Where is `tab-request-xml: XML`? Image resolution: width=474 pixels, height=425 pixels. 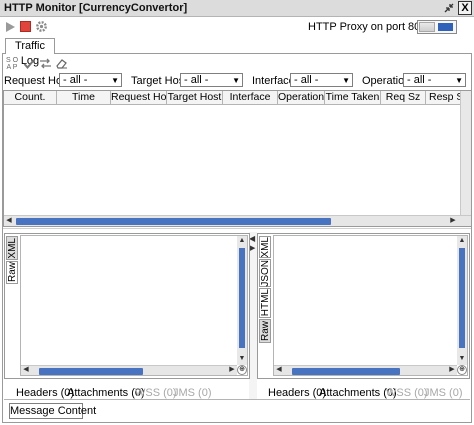
tab-request-xml: XML is located at coordinates (12, 248).